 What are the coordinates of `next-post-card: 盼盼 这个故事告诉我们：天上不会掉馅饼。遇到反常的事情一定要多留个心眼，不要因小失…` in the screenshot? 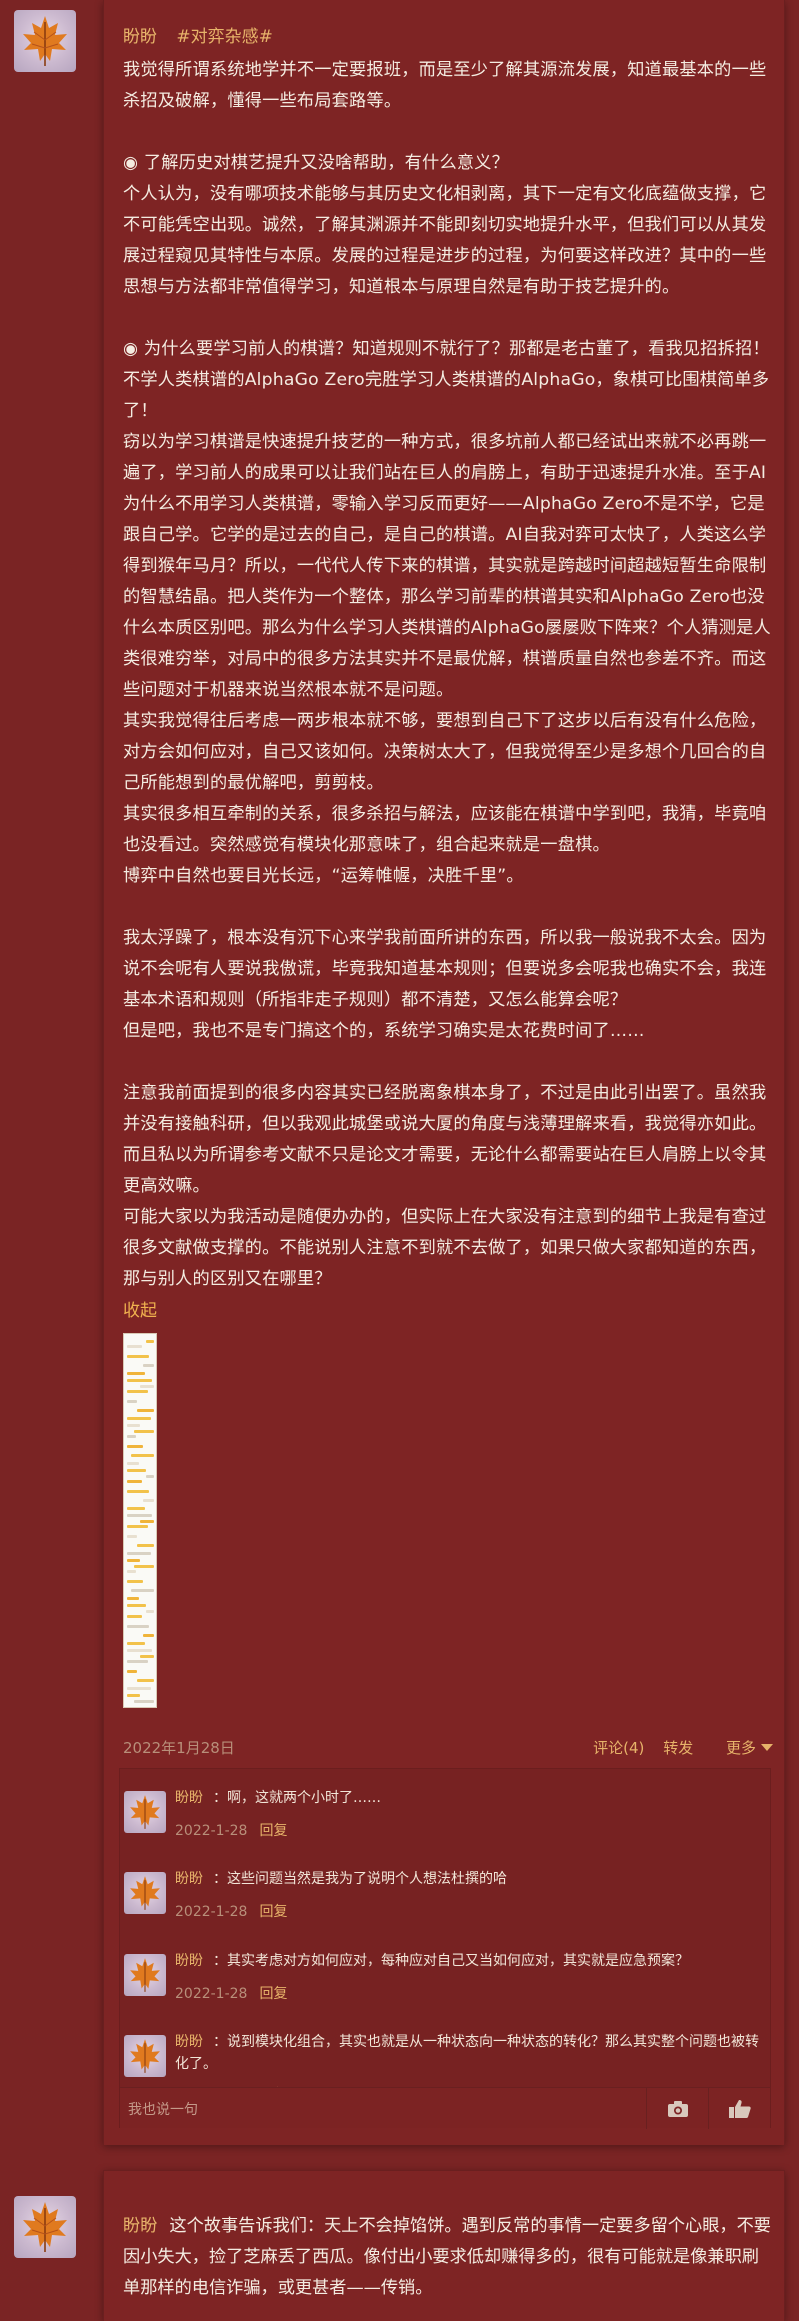 It's located at (444, 2245).